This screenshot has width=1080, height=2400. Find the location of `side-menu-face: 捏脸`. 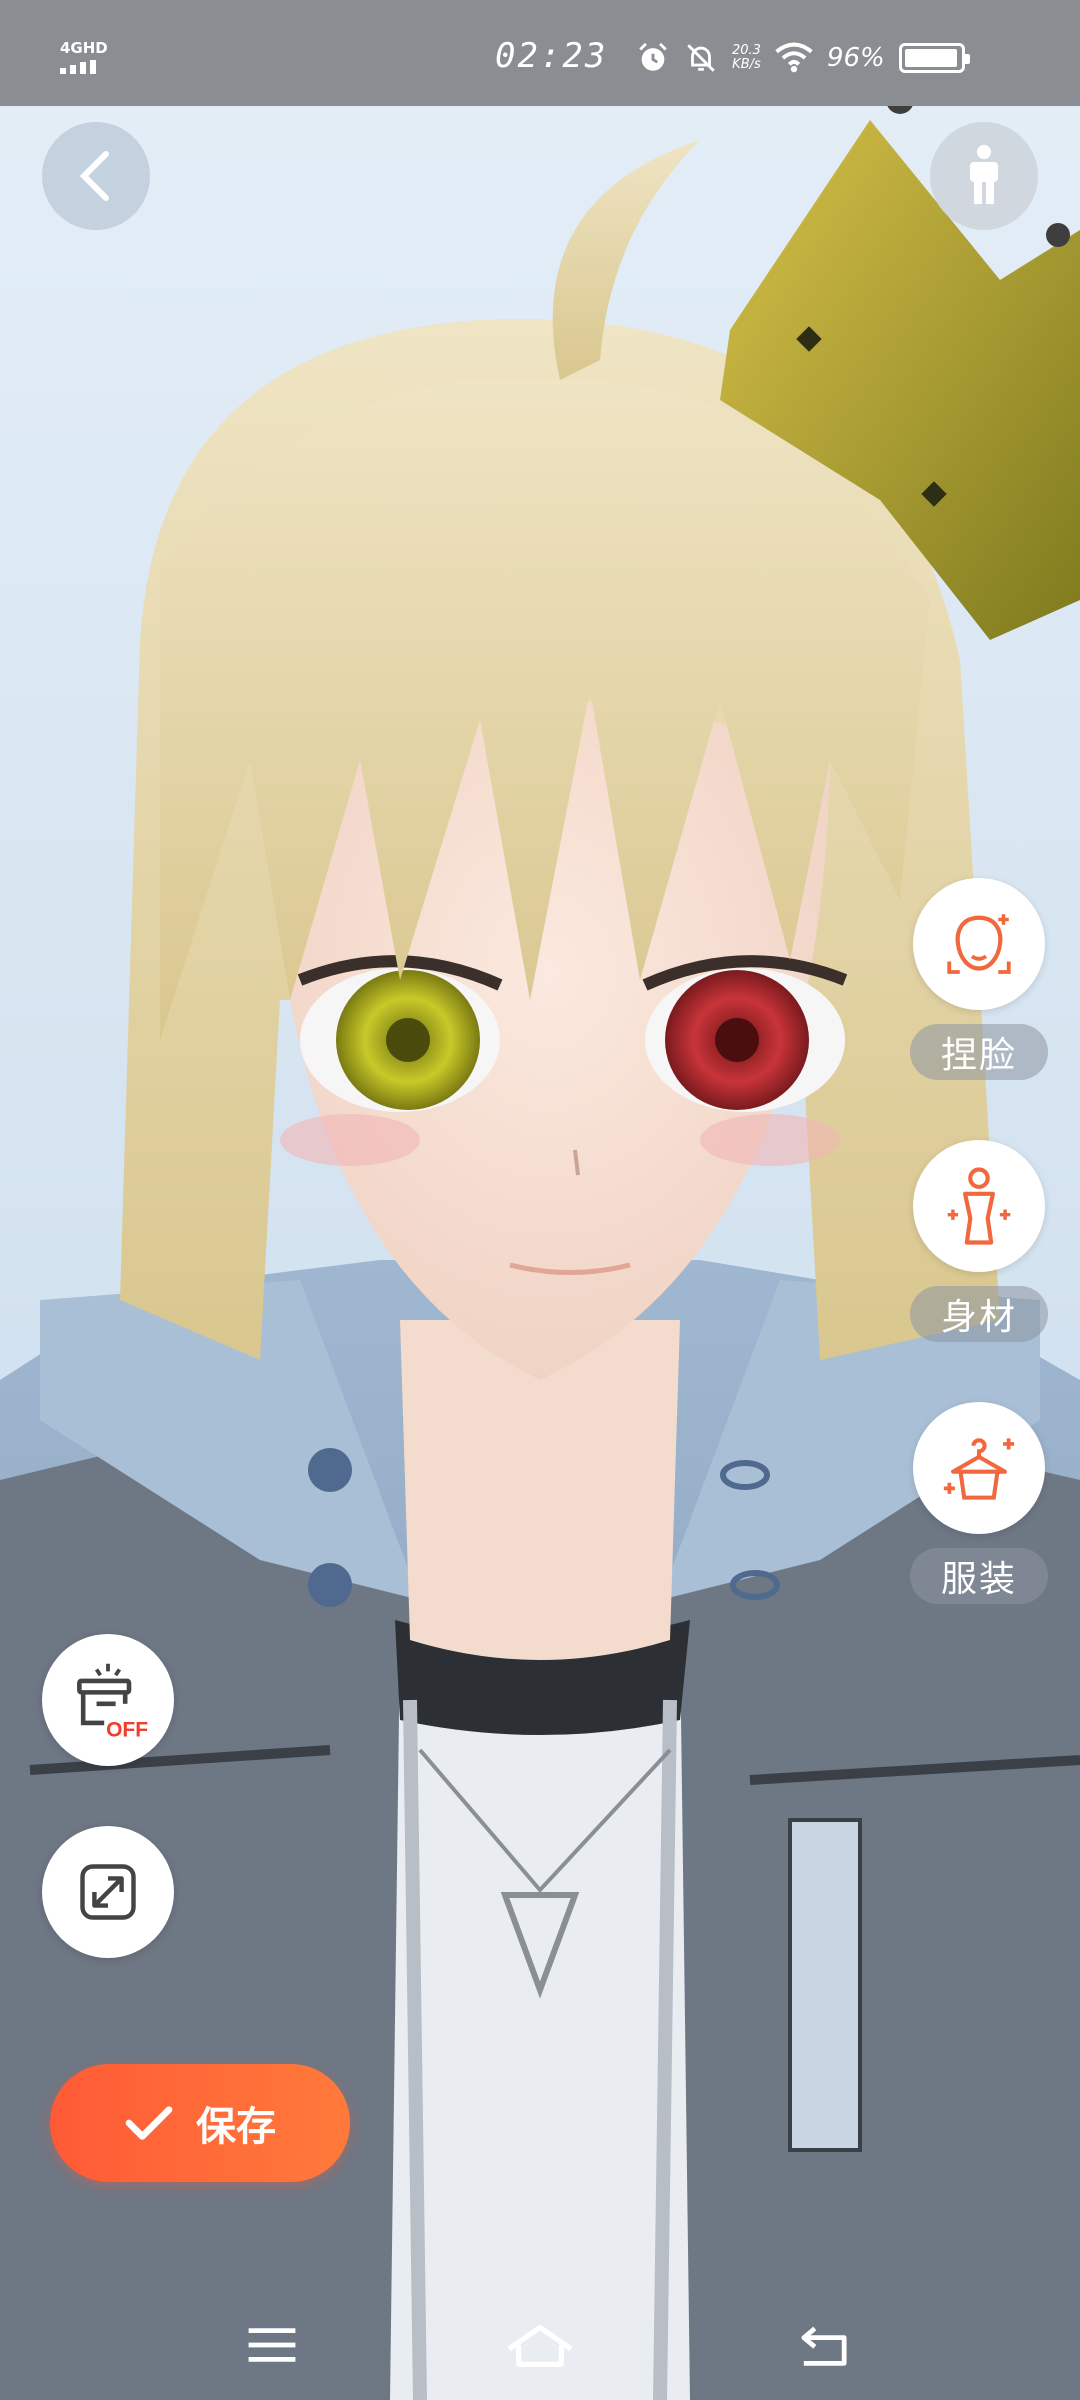

side-menu-face: 捏脸 is located at coordinates (979, 979).